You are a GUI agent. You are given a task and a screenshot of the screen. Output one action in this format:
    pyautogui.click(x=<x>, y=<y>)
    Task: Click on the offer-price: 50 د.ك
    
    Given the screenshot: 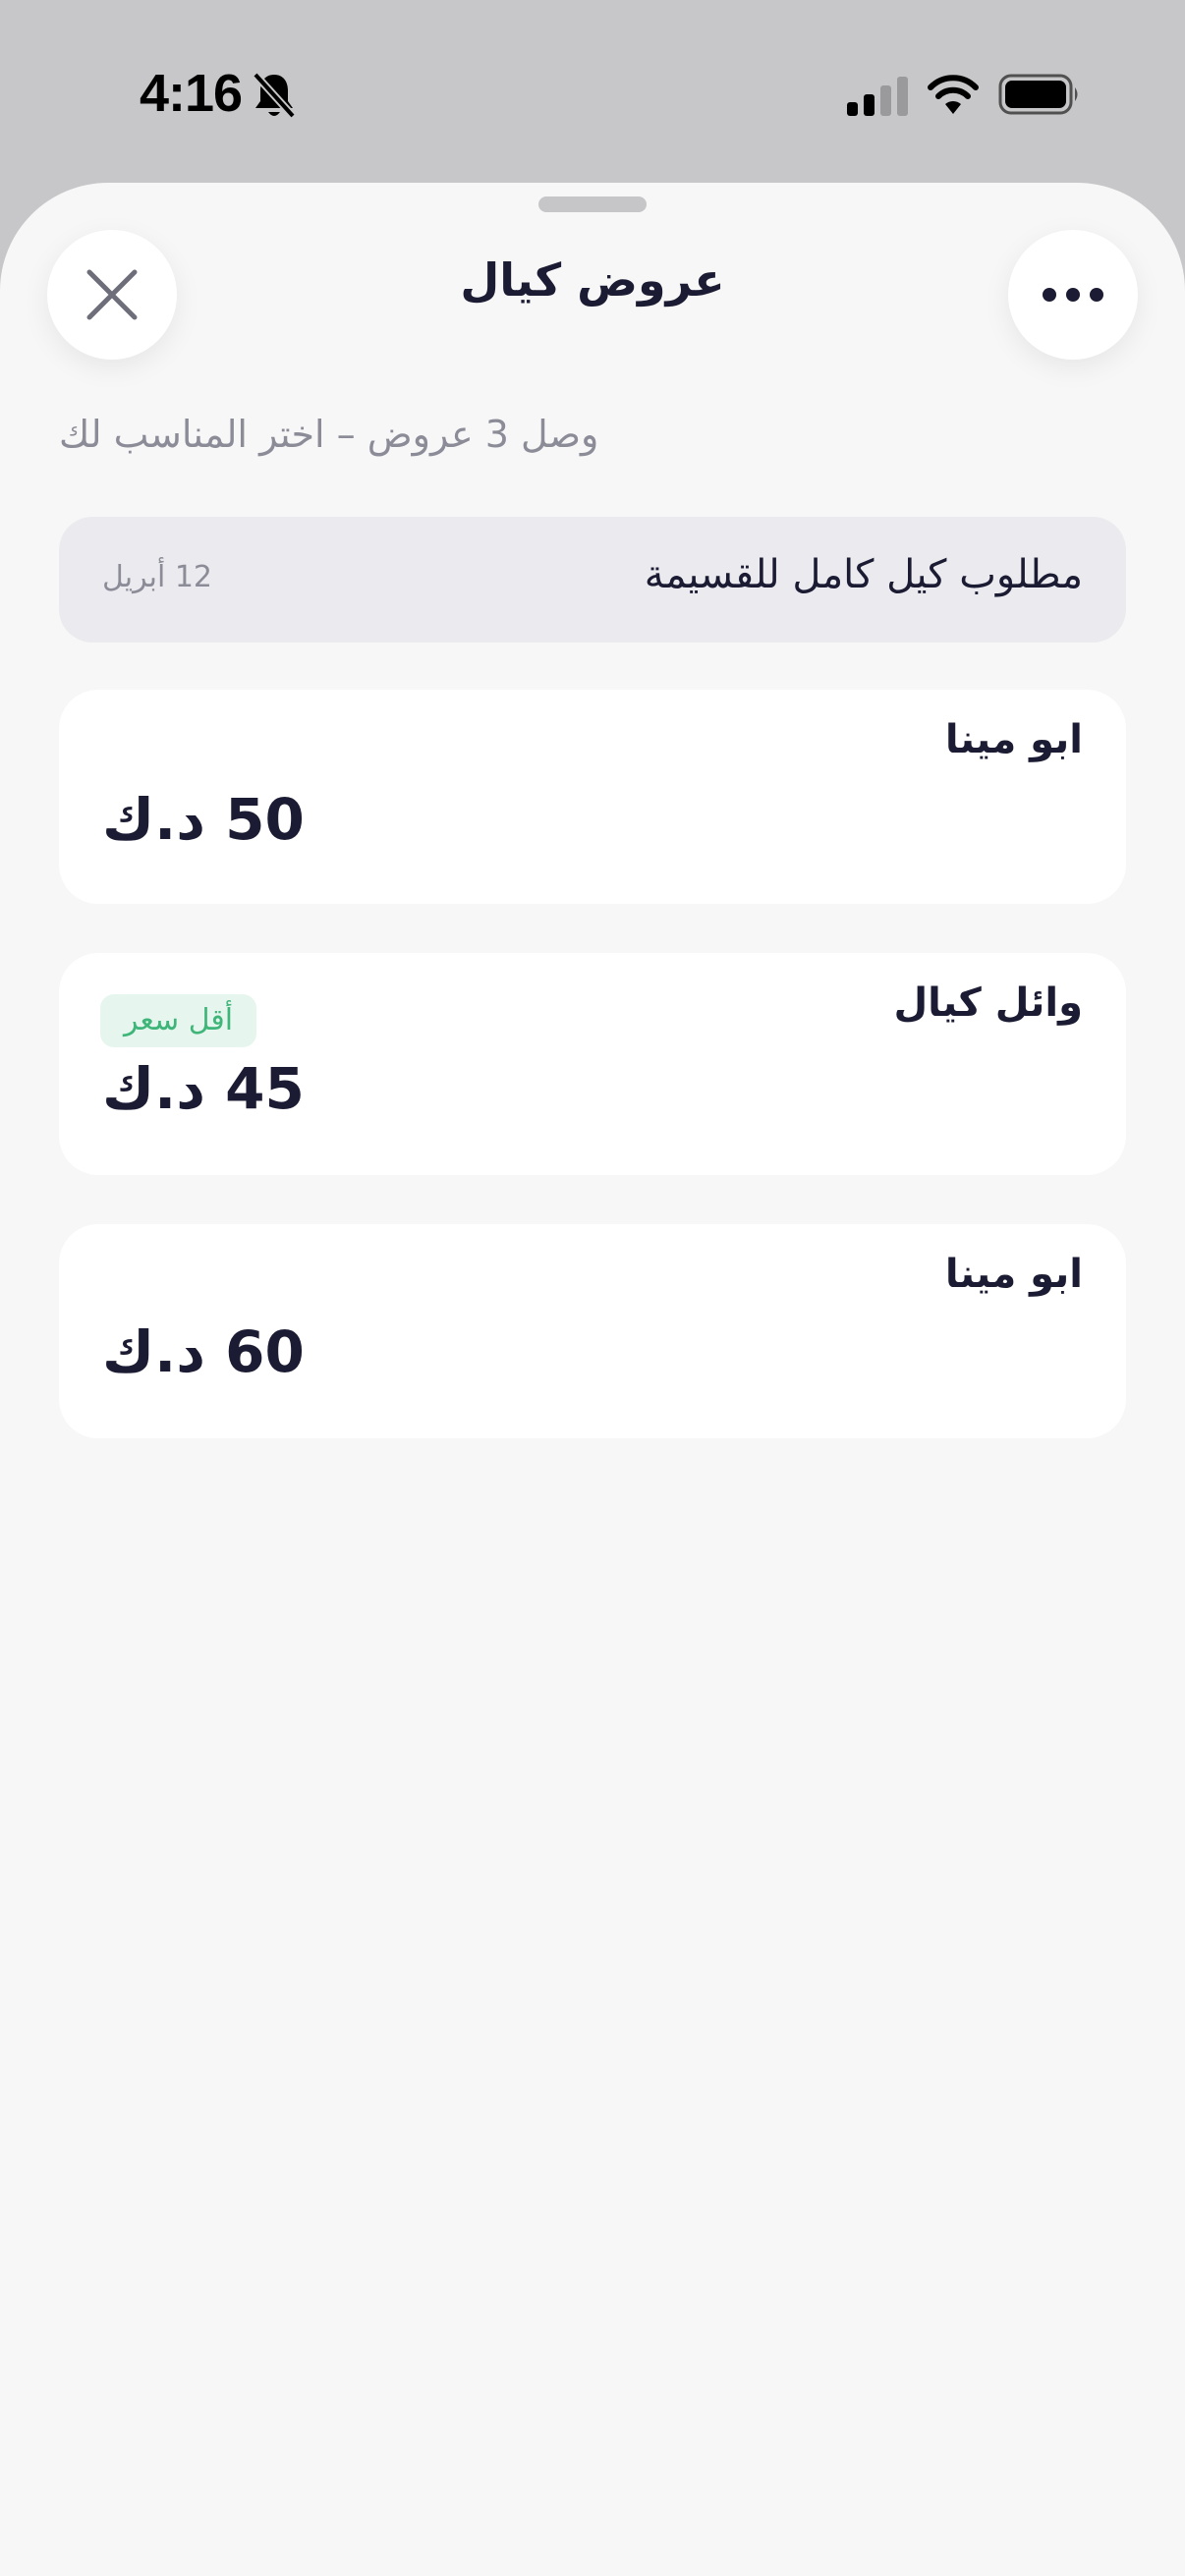 What is the action you would take?
    pyautogui.click(x=204, y=819)
    